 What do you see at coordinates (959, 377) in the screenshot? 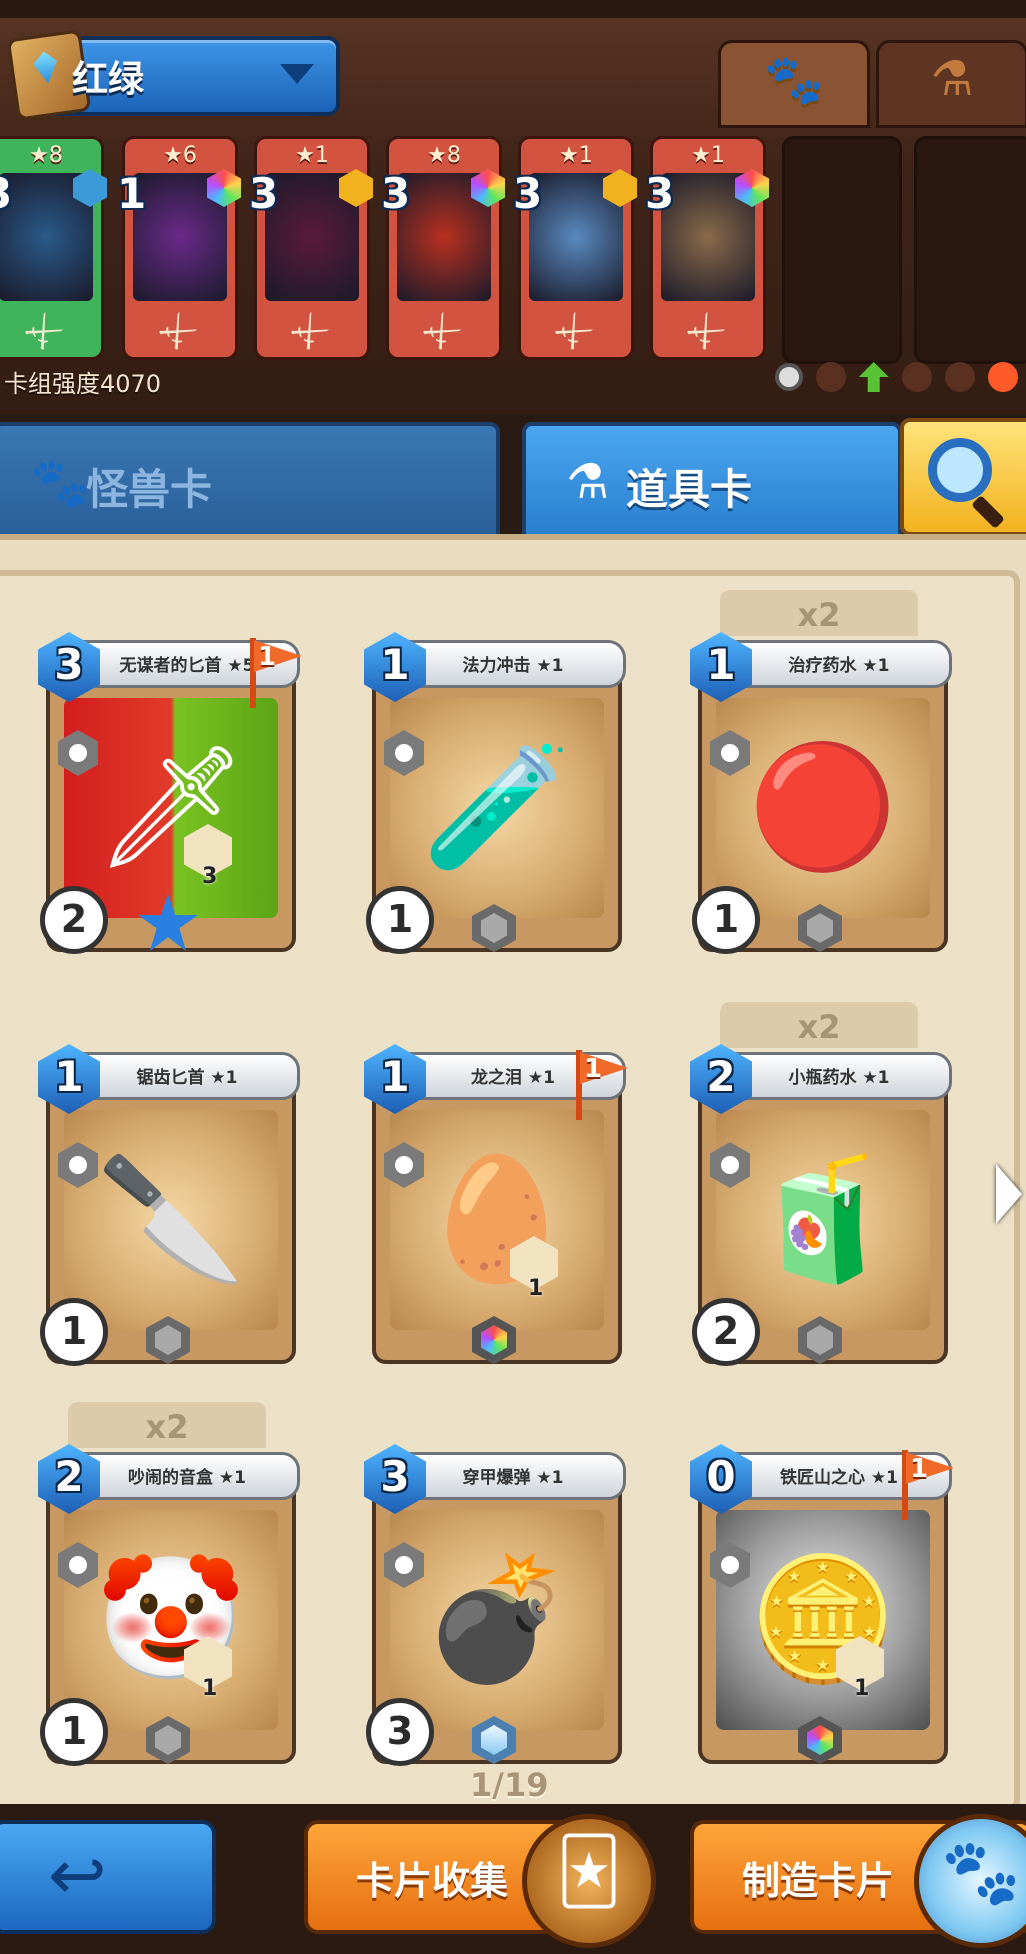
I see `wing-faction-icon` at bounding box center [959, 377].